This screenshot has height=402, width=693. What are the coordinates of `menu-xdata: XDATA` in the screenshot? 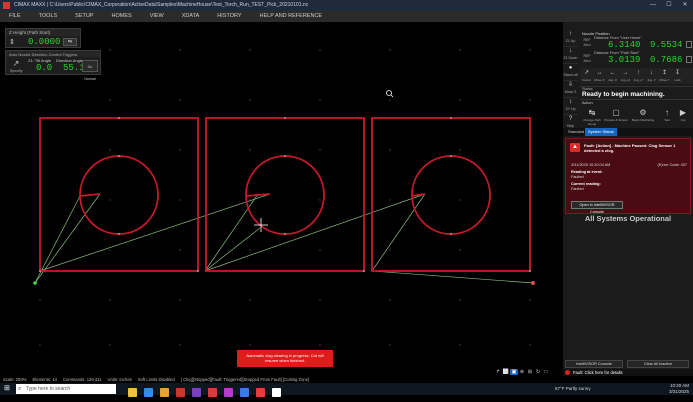 It's located at (191, 16).